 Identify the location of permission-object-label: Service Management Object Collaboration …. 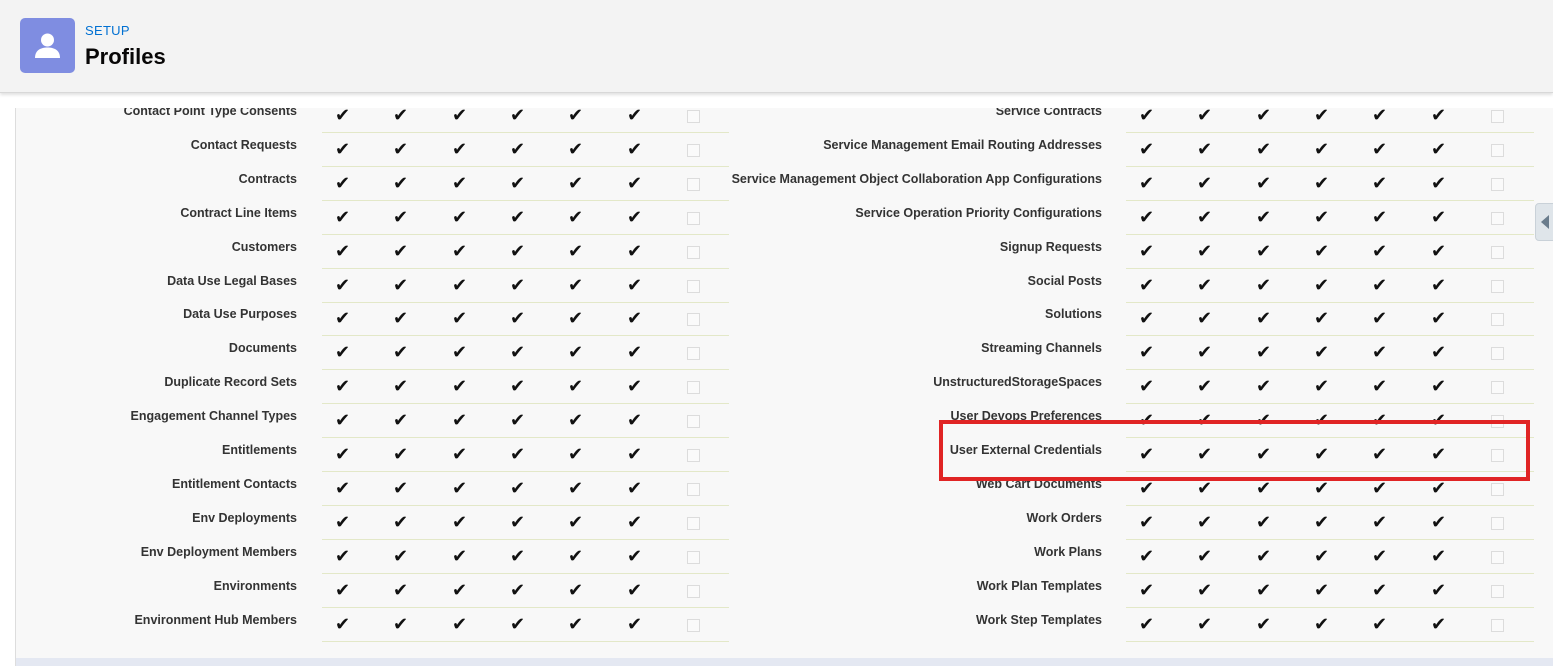
(916, 178).